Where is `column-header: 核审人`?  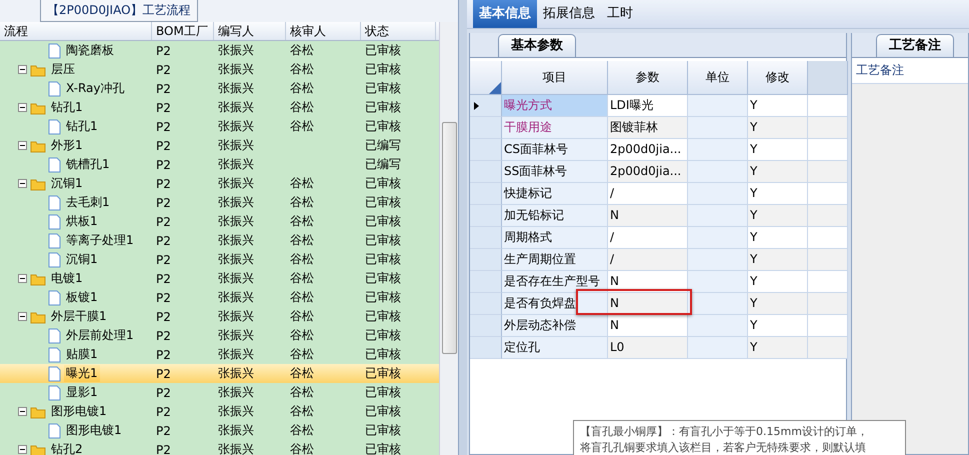
column-header: 核审人 is located at coordinates (323, 31).